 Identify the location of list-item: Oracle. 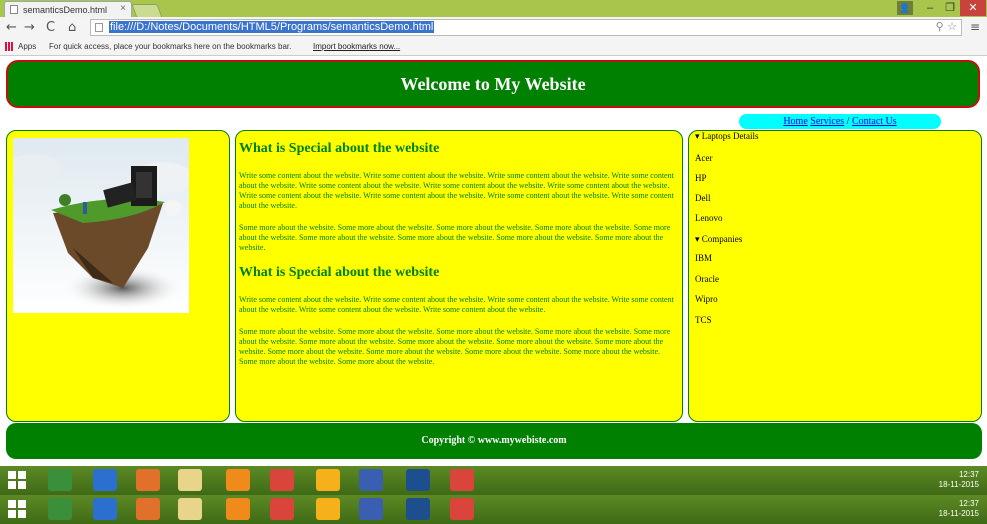
(707, 279).